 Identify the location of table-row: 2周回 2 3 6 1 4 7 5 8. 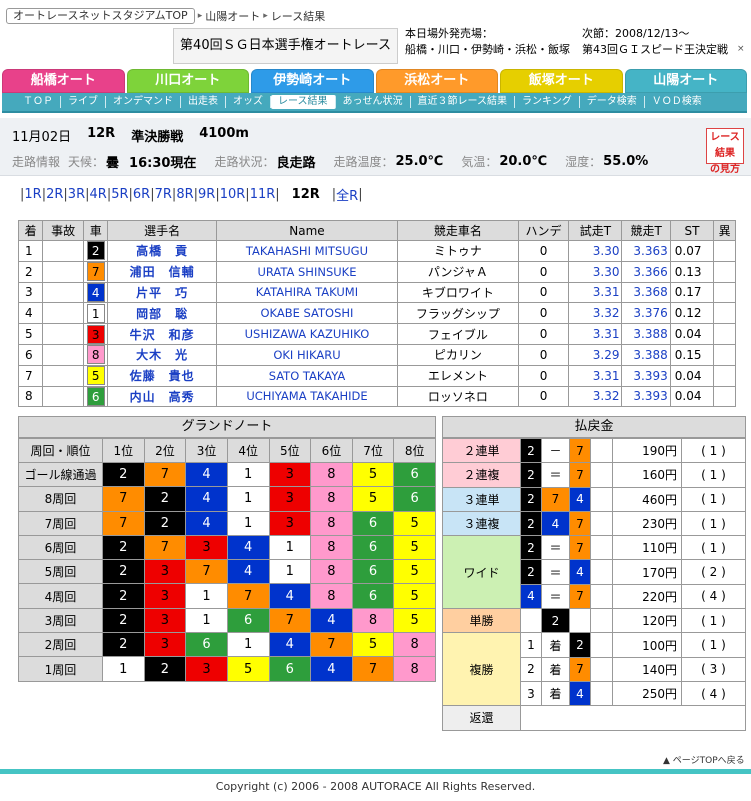
(227, 645).